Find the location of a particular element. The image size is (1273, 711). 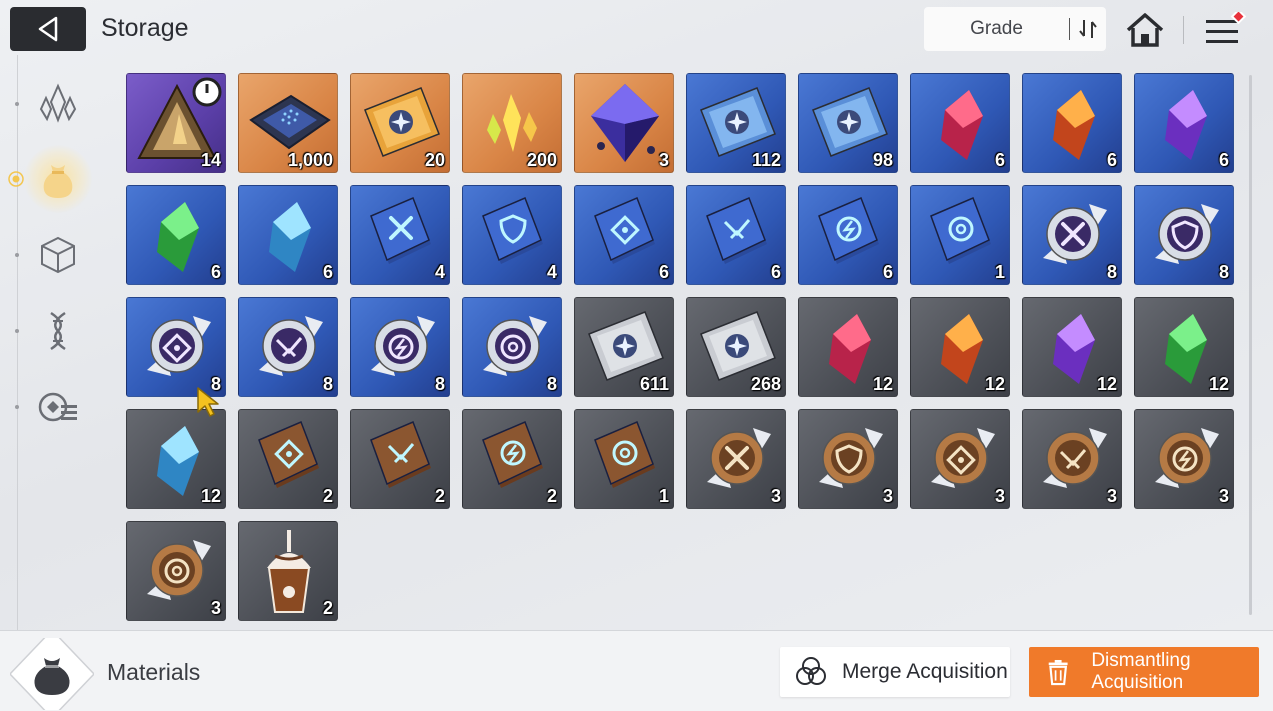

item-slot: 14 is located at coordinates (176, 123).